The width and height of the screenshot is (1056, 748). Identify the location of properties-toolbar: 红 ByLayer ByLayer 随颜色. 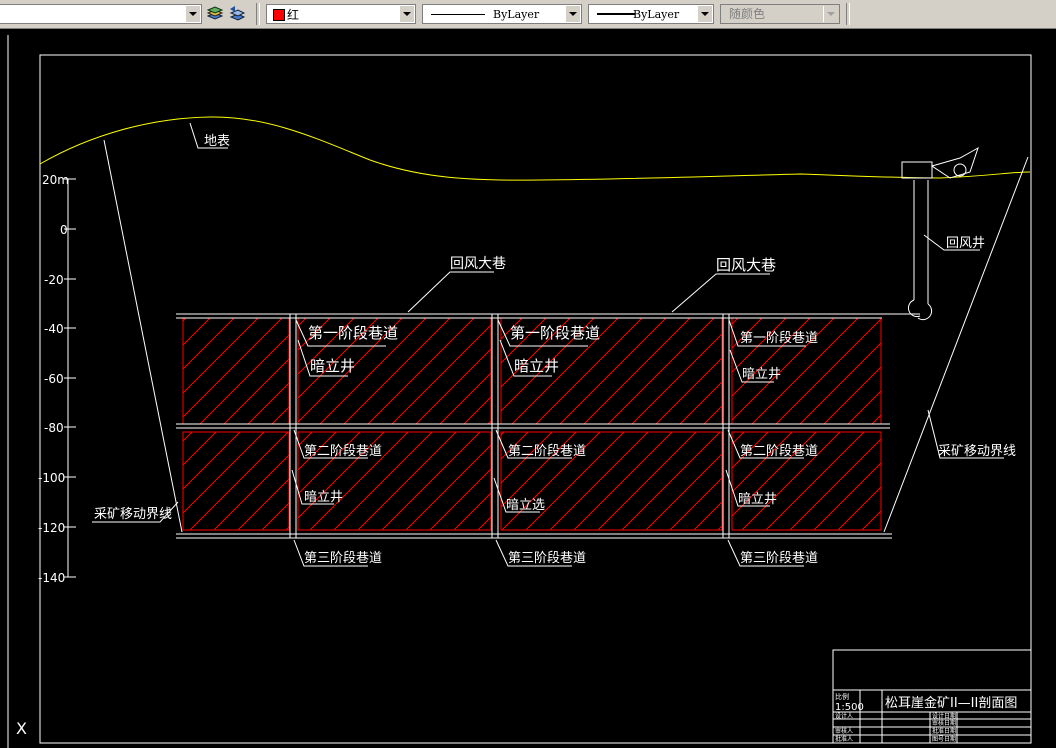
(528, 14).